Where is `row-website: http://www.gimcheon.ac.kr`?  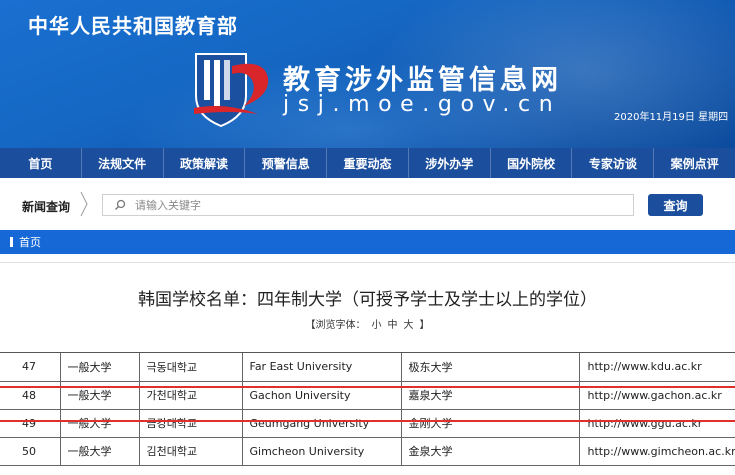 row-website: http://www.gimcheon.ac.kr is located at coordinates (657, 451).